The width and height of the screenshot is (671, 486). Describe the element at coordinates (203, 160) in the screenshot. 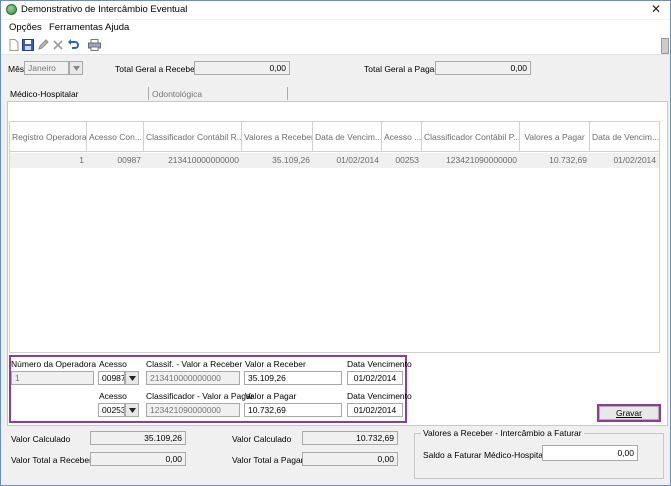

I see `cell-classif-r: 213410000000000` at that location.